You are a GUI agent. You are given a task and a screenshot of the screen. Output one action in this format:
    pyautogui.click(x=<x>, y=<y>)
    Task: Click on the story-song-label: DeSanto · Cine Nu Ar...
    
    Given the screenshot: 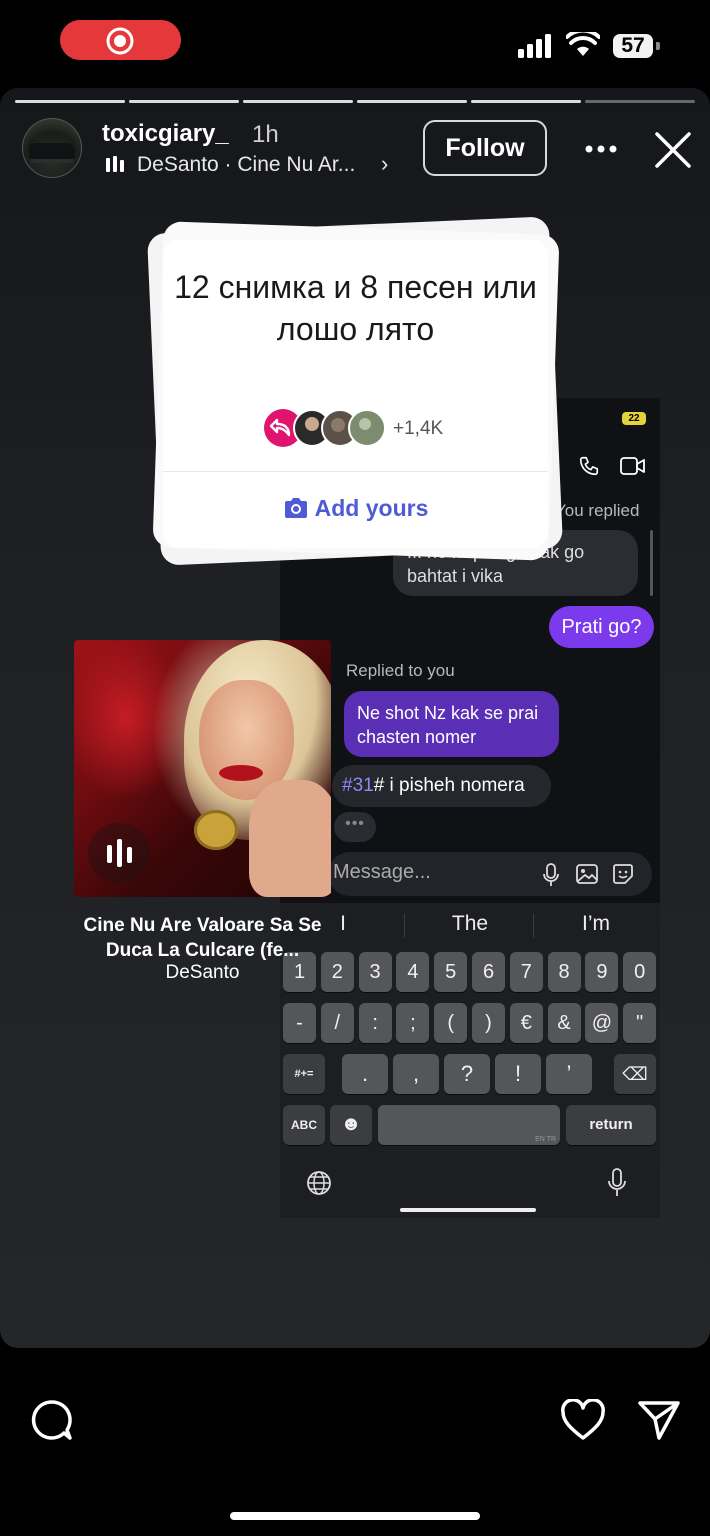 What is the action you would take?
    pyautogui.click(x=246, y=165)
    